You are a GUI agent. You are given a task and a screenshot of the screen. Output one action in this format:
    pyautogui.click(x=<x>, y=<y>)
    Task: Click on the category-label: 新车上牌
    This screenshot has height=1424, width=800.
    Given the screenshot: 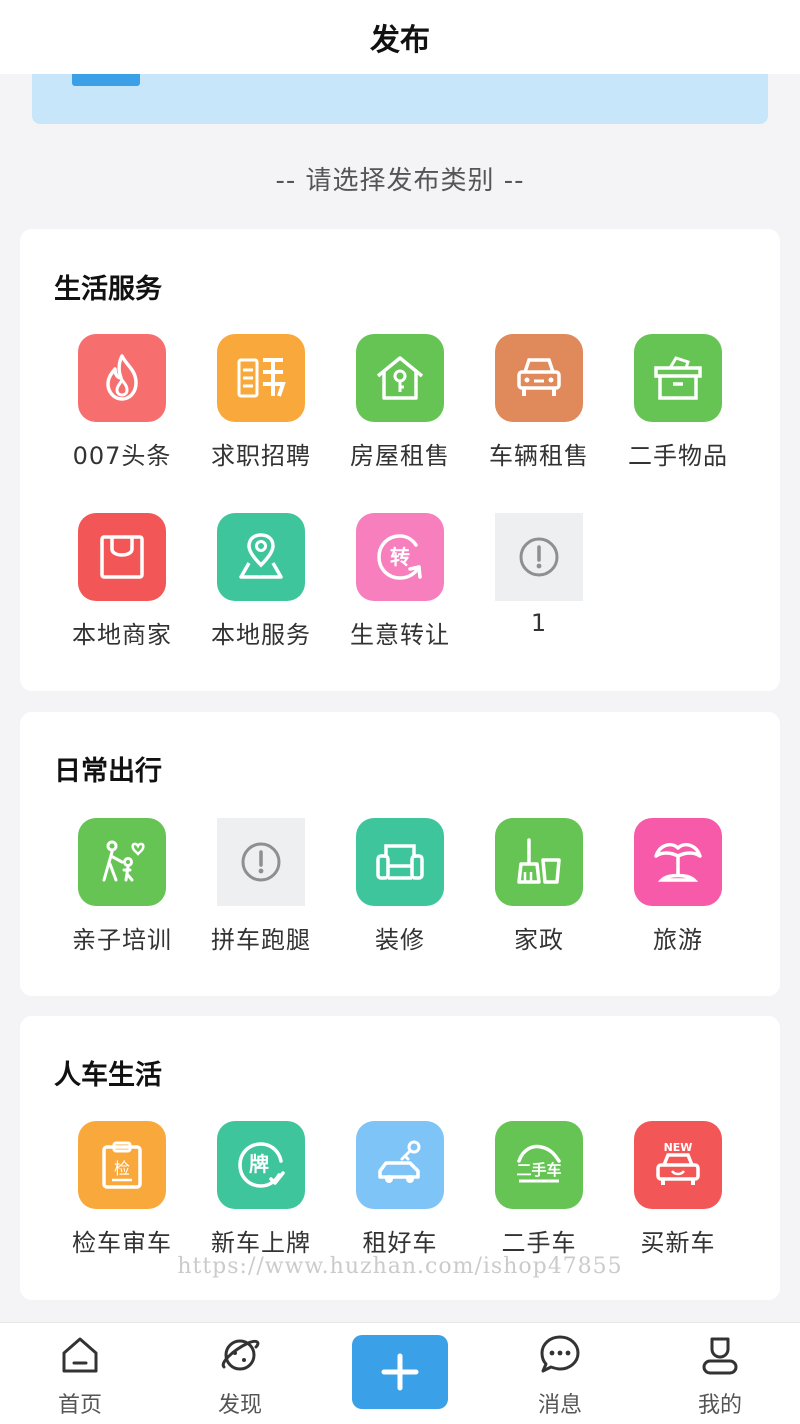 What is the action you would take?
    pyautogui.click(x=261, y=1243)
    